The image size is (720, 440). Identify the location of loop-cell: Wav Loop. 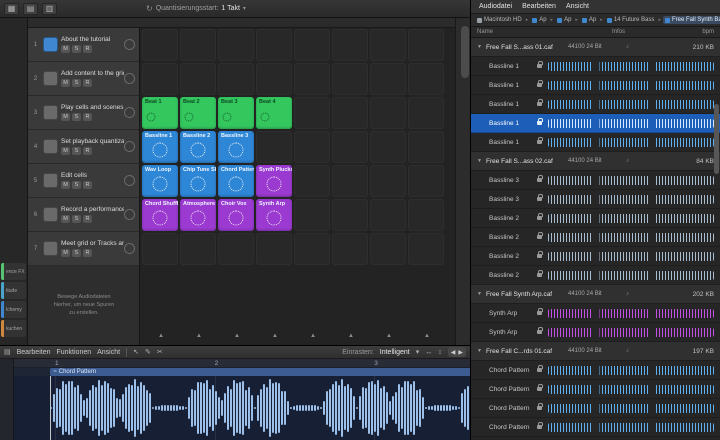
(160, 181).